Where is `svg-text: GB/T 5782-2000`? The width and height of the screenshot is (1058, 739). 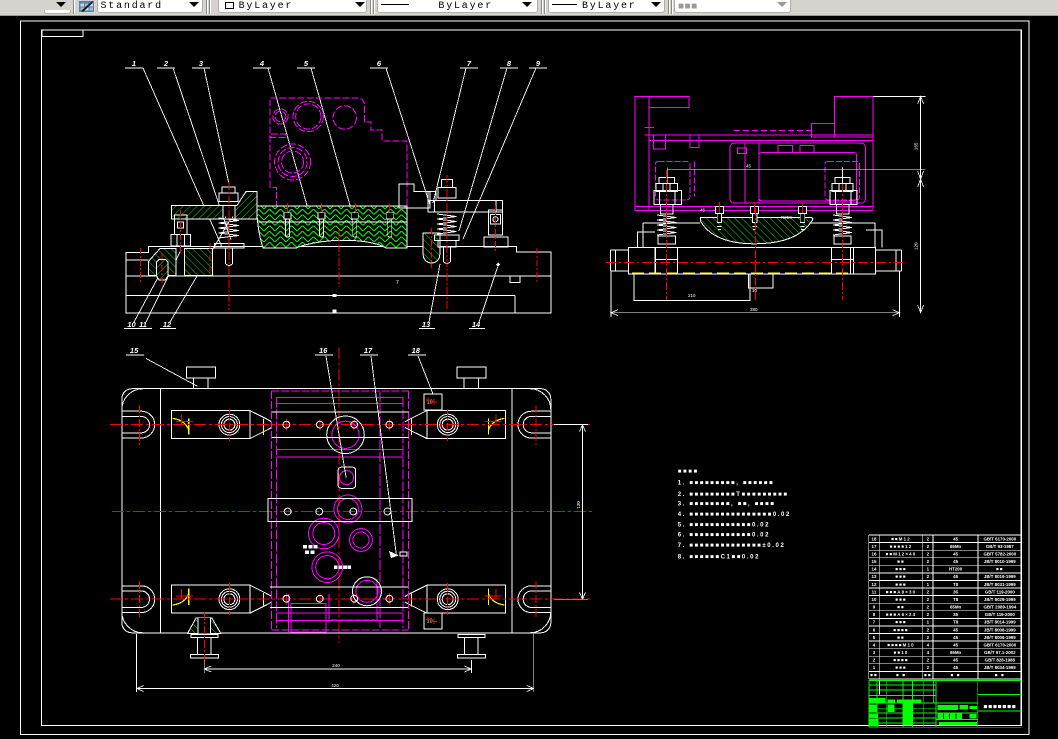
svg-text: GB/T 5782-2000 is located at coordinates (999, 554).